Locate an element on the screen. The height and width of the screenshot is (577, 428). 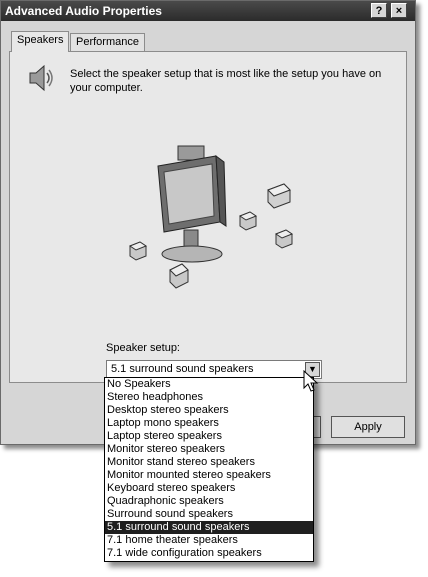
title-bar: Advanced Audio Properties ? × is located at coordinates (208, 11).